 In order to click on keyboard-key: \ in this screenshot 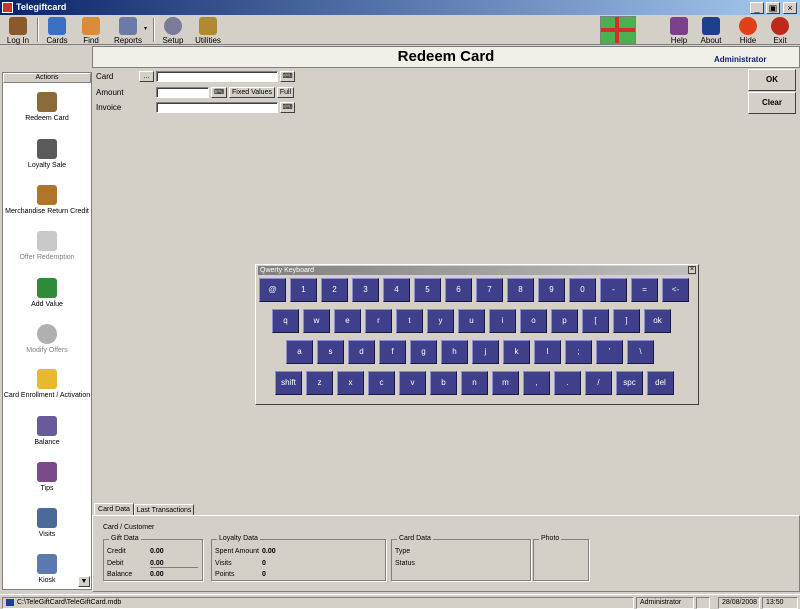, I will do `click(640, 352)`.